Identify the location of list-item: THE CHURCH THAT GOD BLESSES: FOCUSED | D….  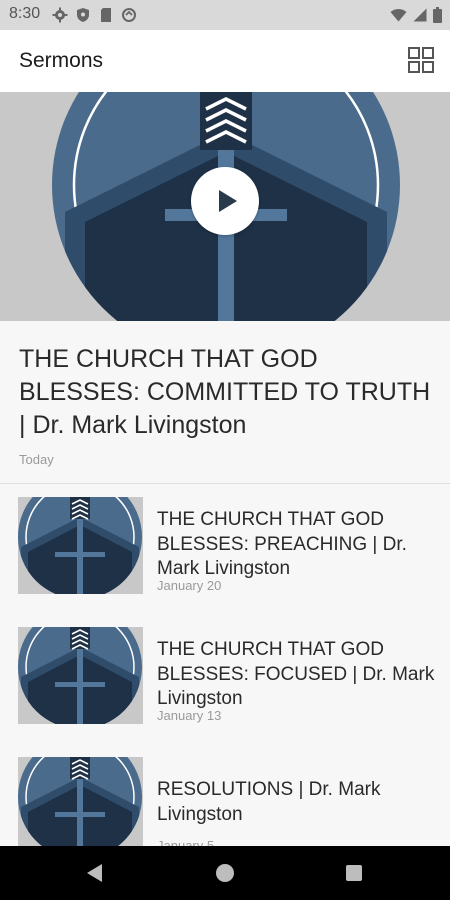
(225, 679).